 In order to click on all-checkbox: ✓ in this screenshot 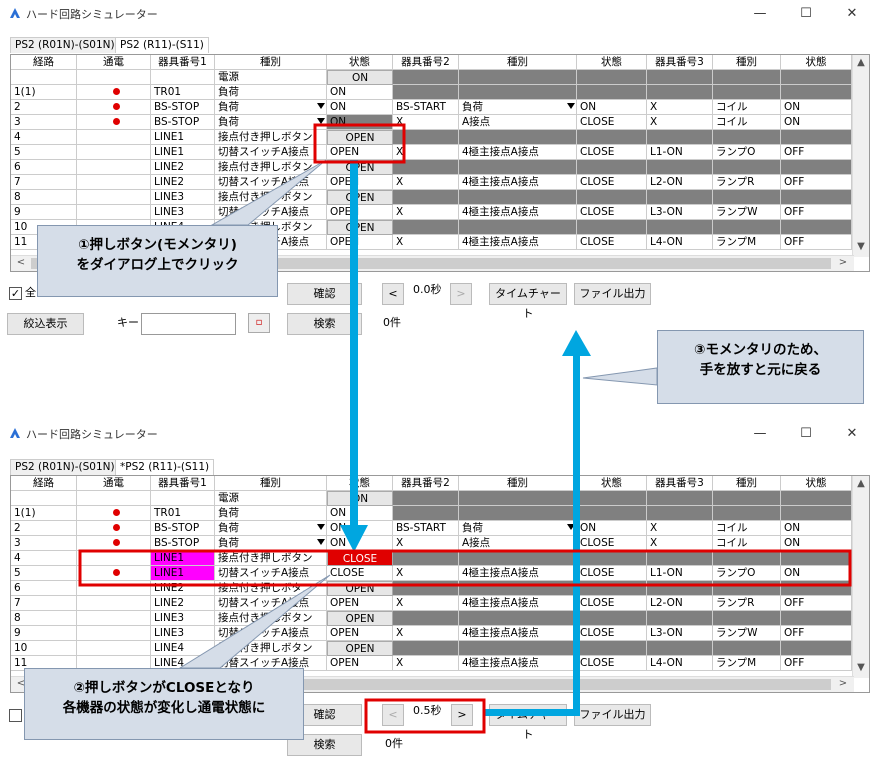, I will do `click(15, 293)`.